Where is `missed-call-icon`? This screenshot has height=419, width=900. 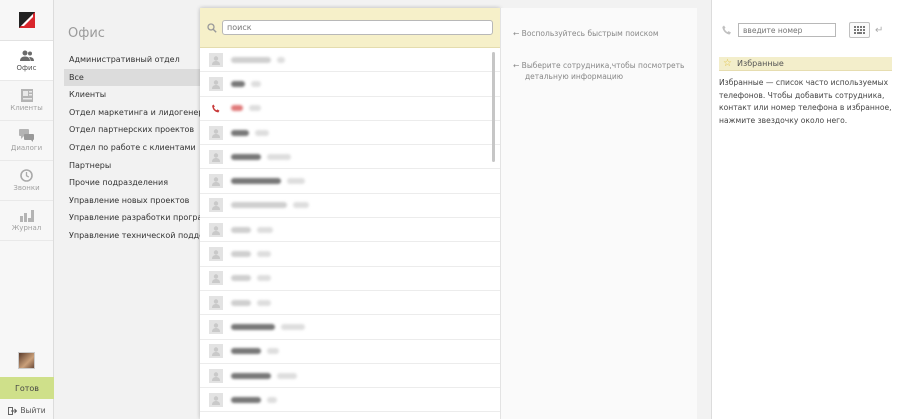 missed-call-icon is located at coordinates (216, 108).